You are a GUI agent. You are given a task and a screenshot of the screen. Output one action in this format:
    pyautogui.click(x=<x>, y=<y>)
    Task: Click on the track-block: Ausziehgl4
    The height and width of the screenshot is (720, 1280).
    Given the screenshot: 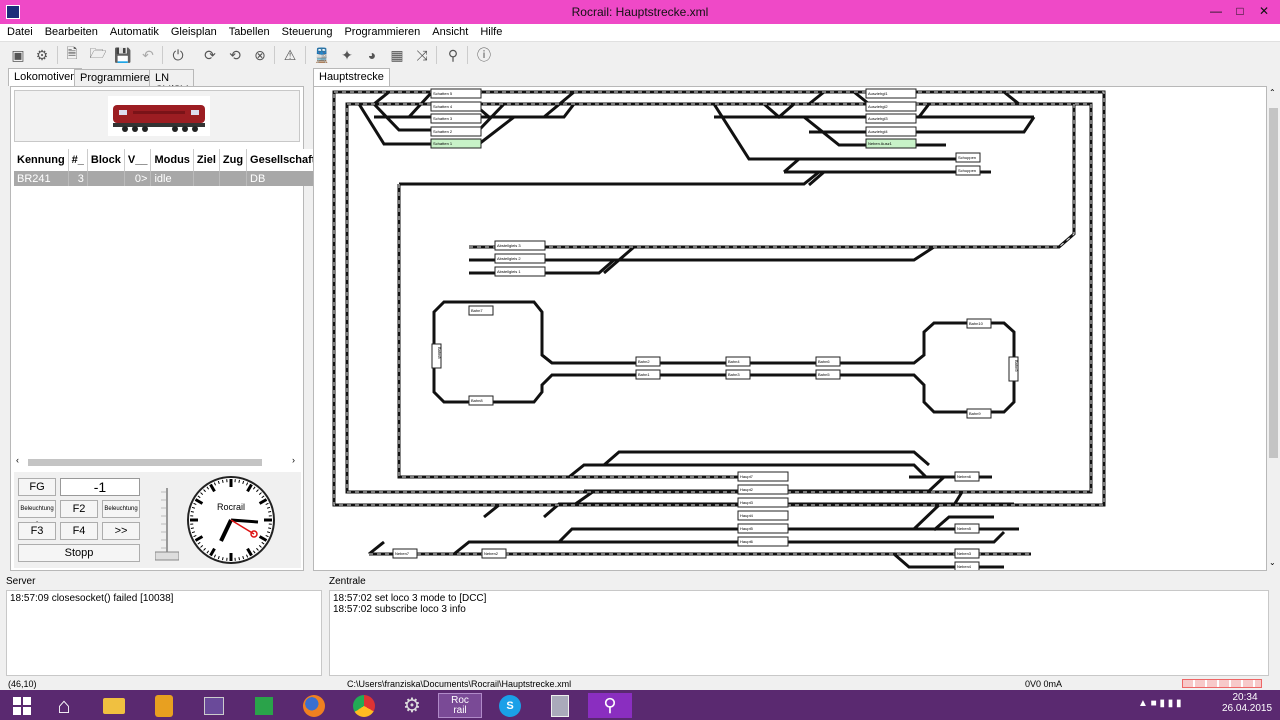 What is the action you would take?
    pyautogui.click(x=891, y=131)
    